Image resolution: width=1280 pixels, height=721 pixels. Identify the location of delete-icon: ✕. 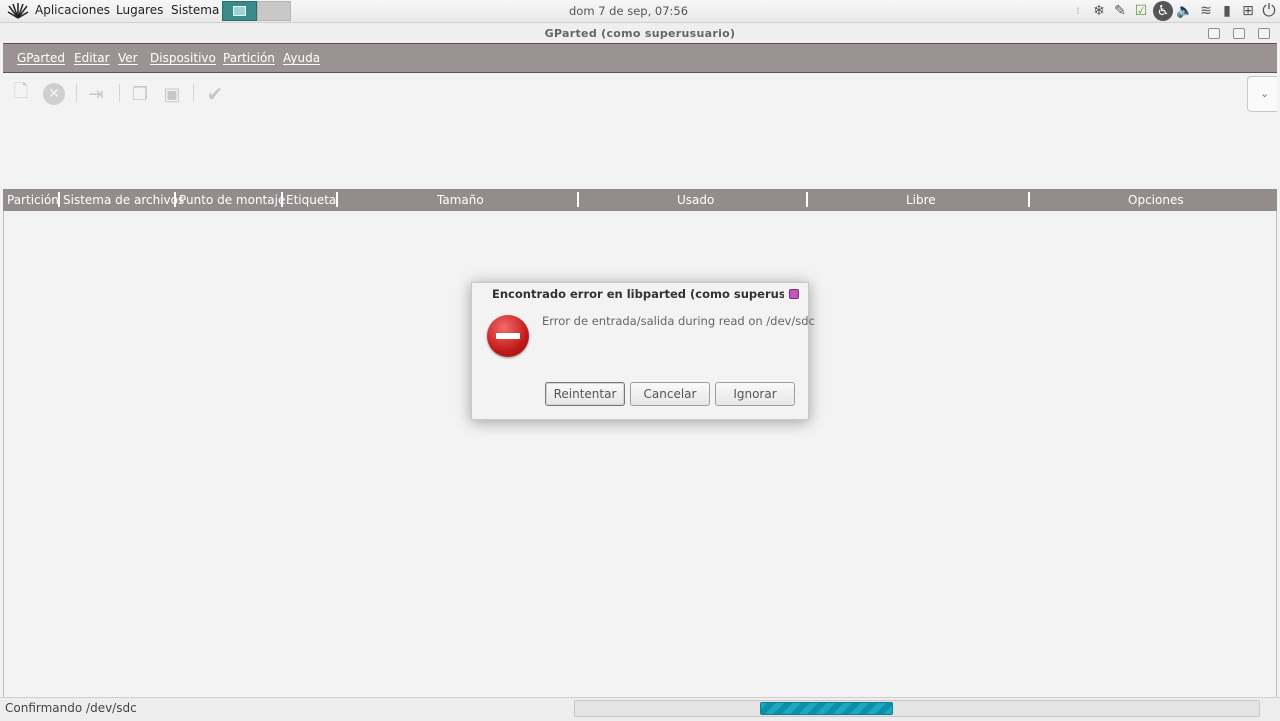
(54, 94).